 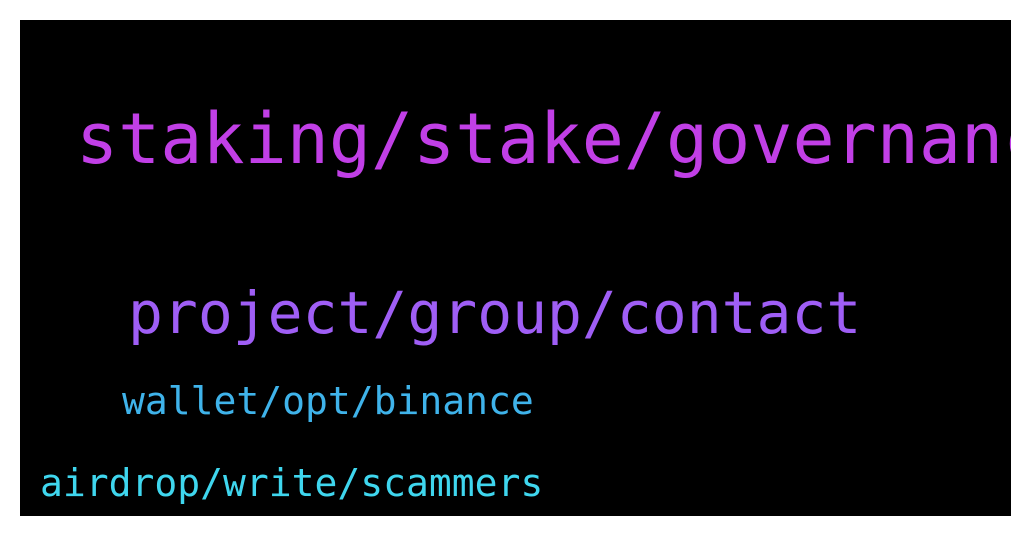 What do you see at coordinates (543, 139) in the screenshot?
I see `term-staking-stake-governance: staking/stake/governance` at bounding box center [543, 139].